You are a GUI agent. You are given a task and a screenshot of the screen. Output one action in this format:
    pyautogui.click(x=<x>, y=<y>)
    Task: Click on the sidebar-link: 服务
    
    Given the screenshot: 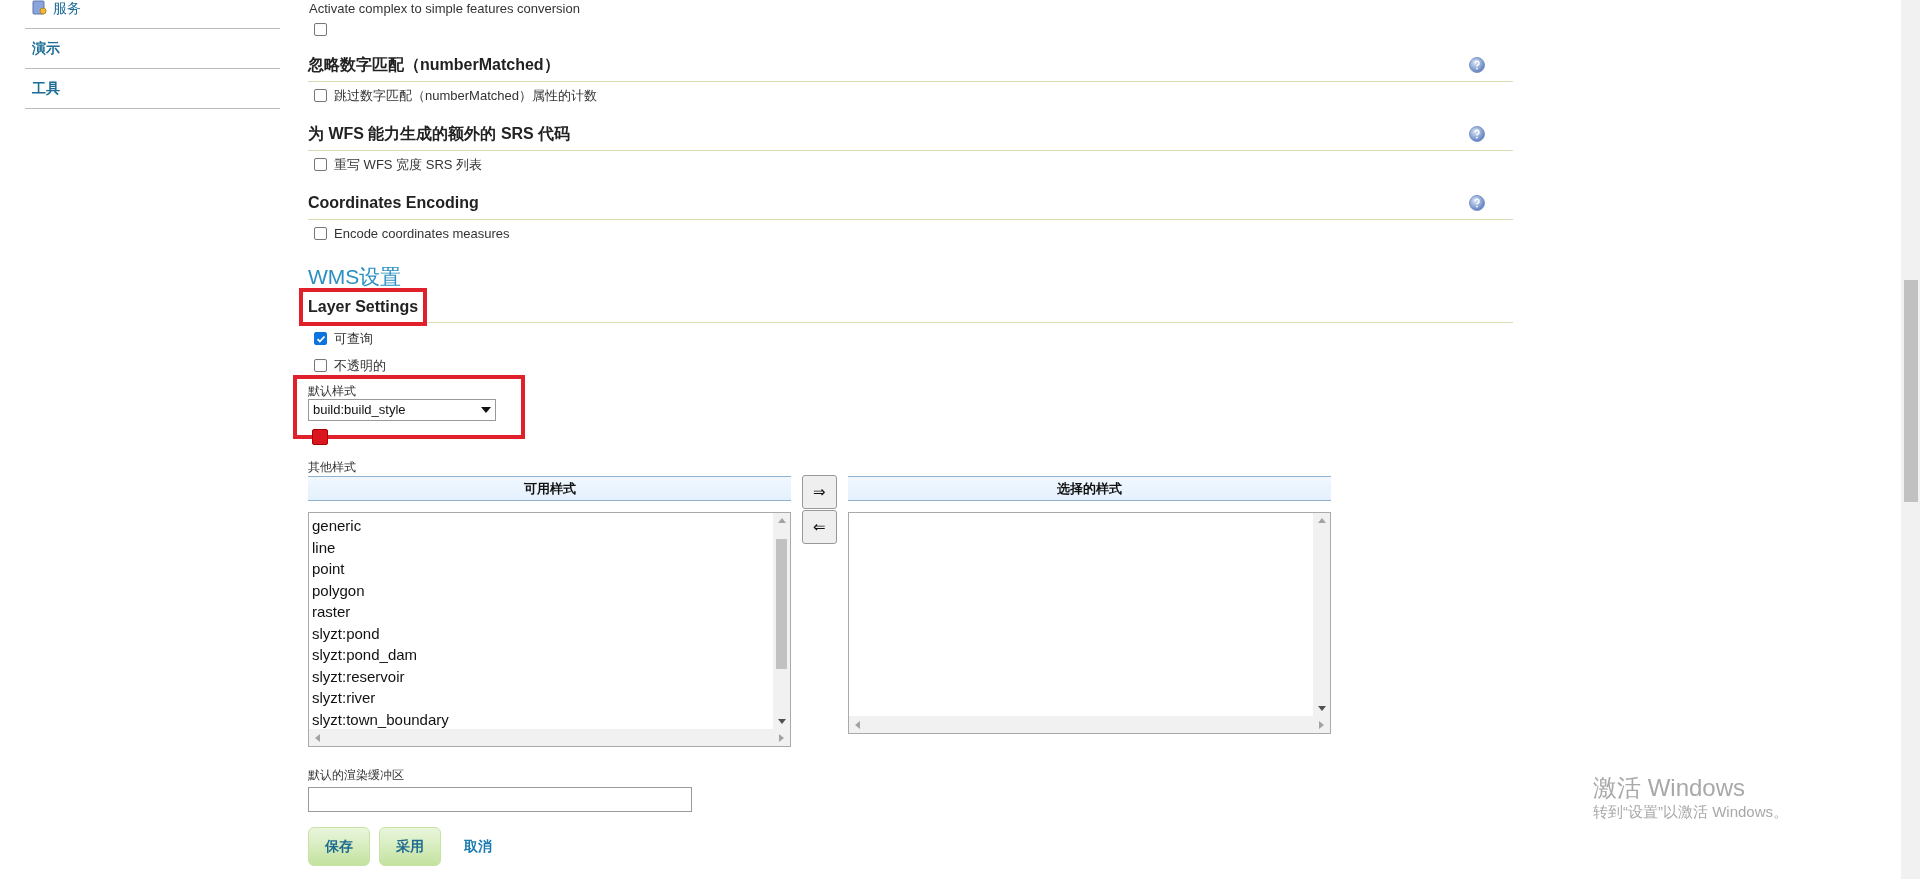 What is the action you would take?
    pyautogui.click(x=67, y=9)
    